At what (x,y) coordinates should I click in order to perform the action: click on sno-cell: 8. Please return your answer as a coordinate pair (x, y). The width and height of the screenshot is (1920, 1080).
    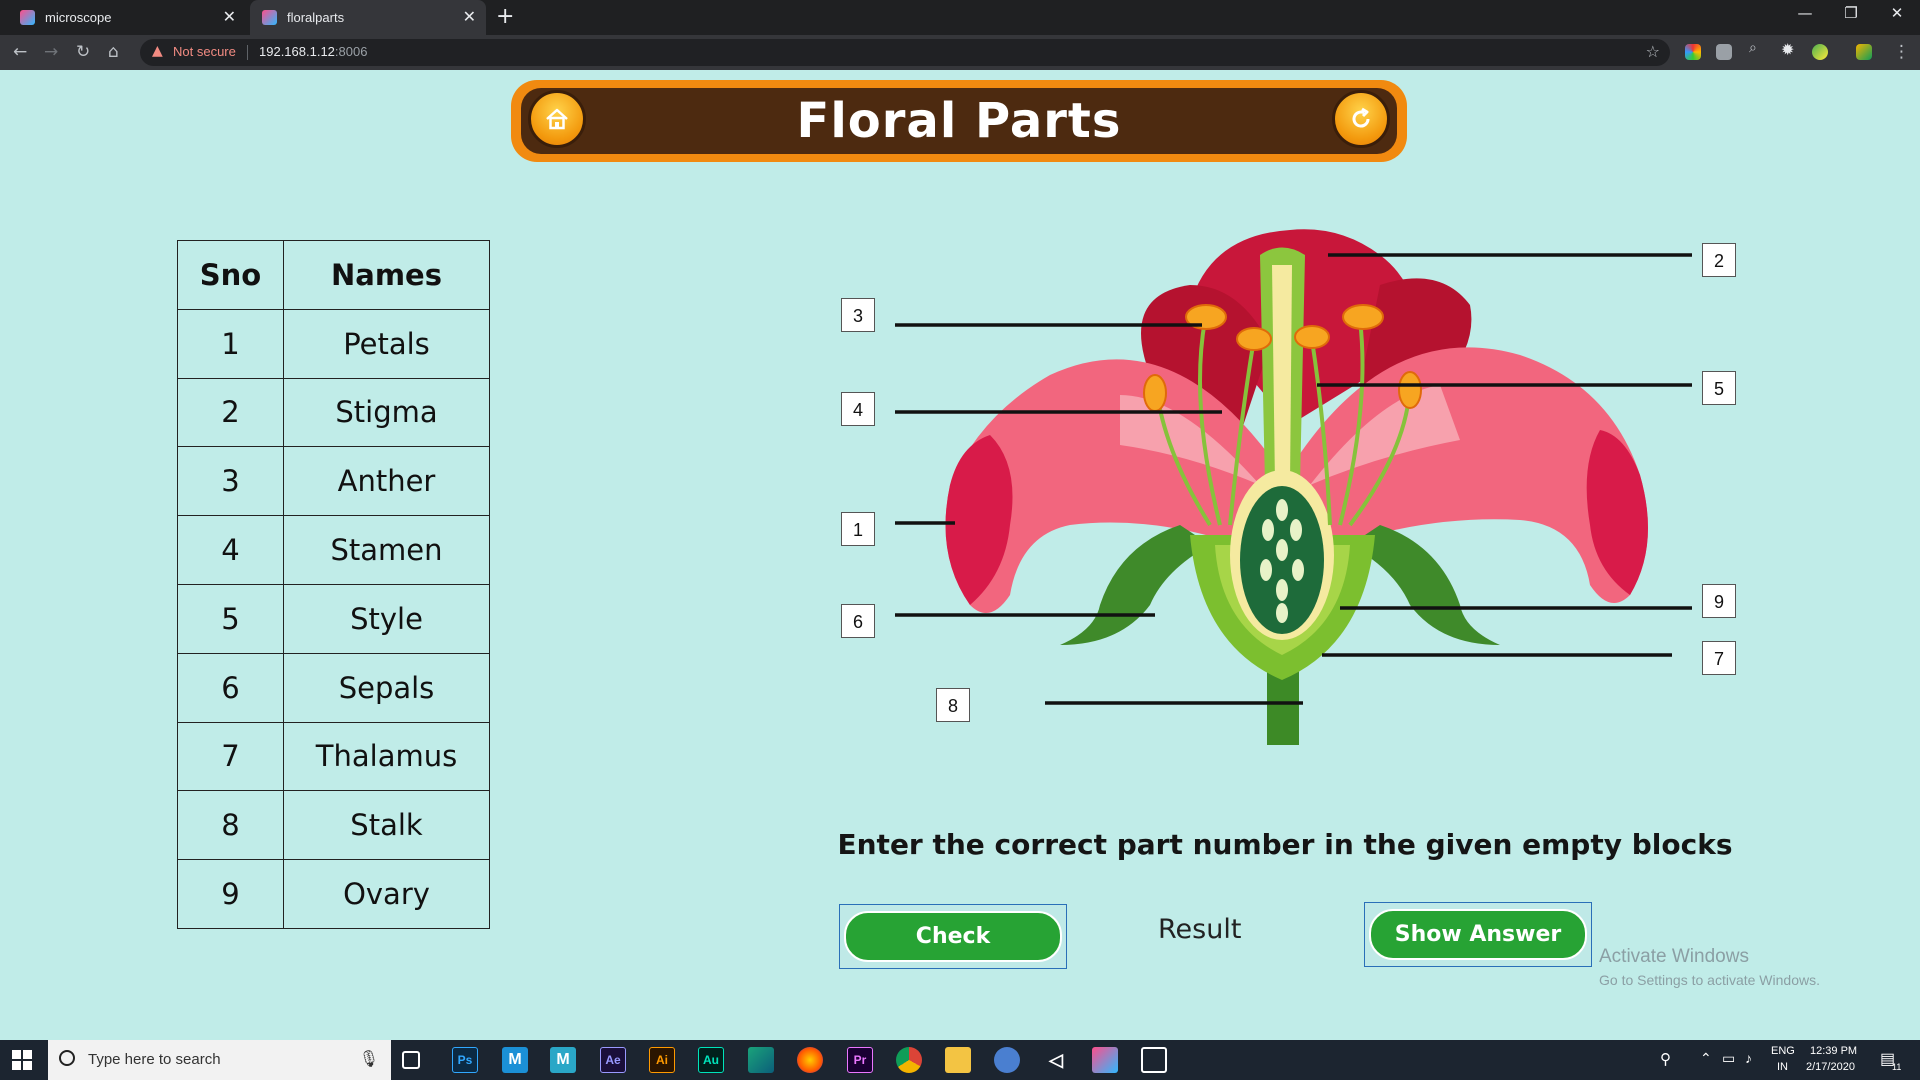
    Looking at the image, I should click on (230, 825).